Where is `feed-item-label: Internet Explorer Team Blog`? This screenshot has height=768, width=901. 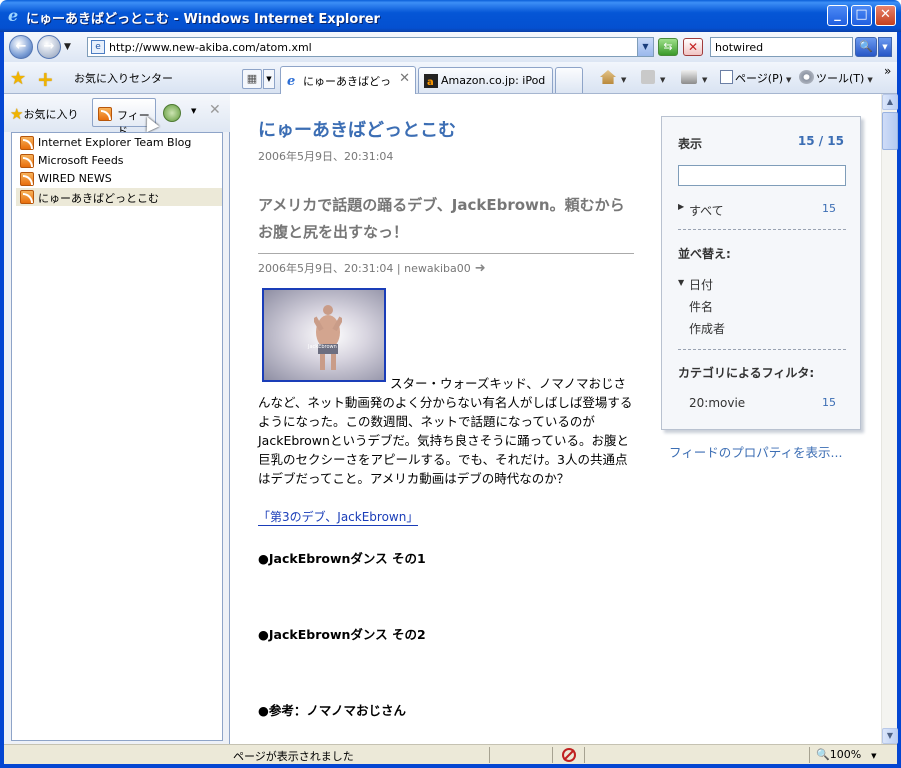 feed-item-label: Internet Explorer Team Blog is located at coordinates (115, 142).